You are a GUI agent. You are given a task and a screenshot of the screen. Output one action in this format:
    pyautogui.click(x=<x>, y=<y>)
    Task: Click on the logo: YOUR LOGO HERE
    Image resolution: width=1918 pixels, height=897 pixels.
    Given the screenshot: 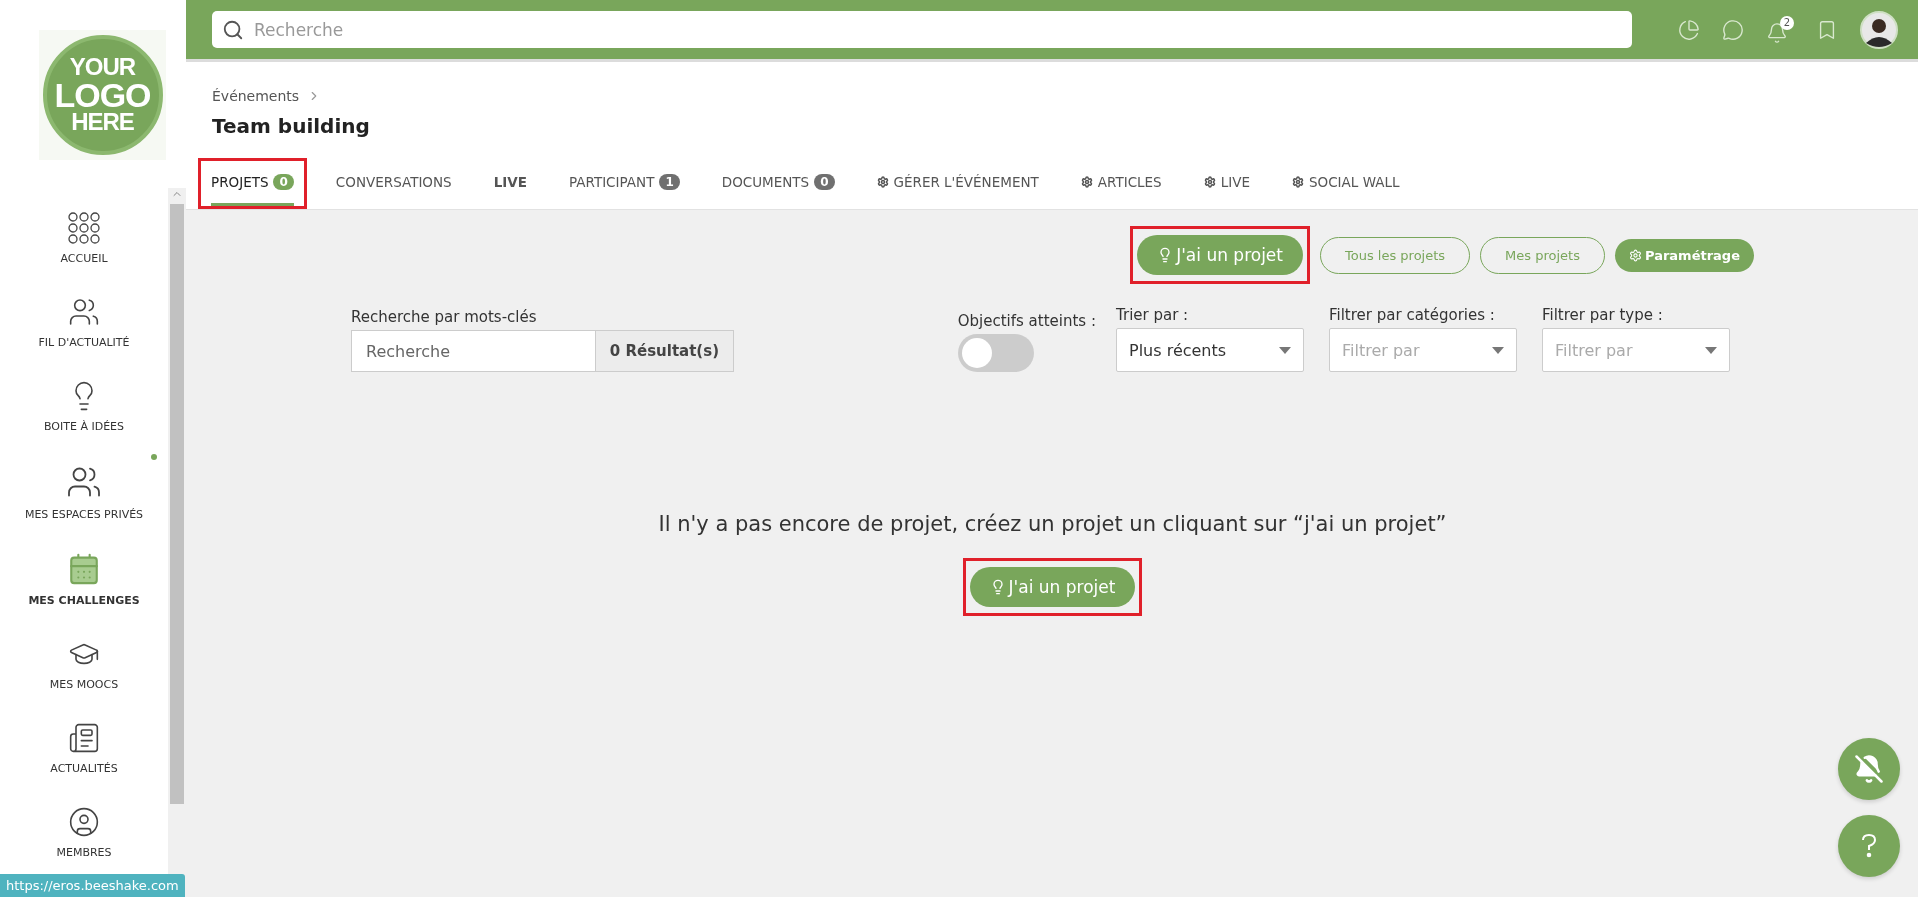 What is the action you would take?
    pyautogui.click(x=102, y=95)
    